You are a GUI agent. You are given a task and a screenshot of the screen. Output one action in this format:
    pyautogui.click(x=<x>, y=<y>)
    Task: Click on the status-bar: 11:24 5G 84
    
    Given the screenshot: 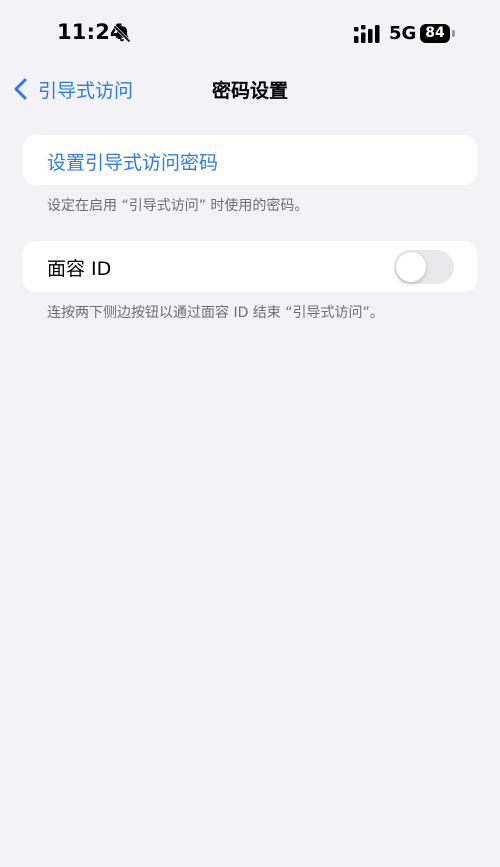 What is the action you would take?
    pyautogui.click(x=250, y=33)
    